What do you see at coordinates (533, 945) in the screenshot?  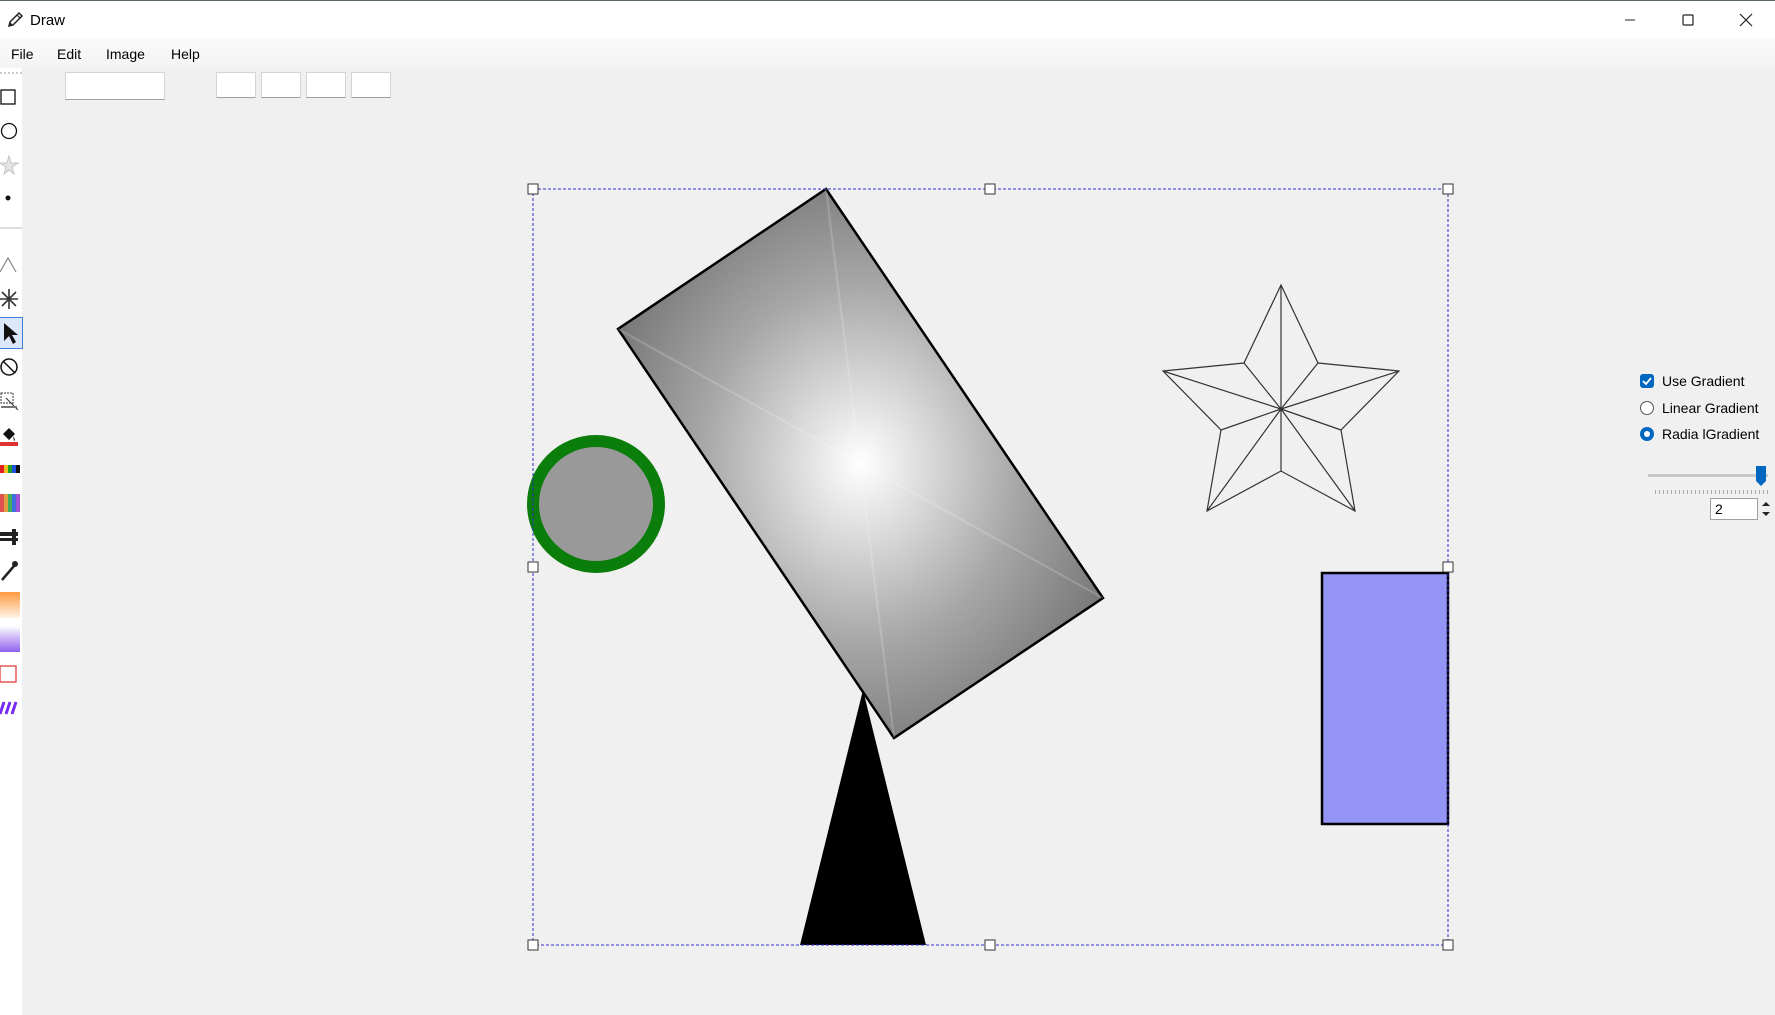 I see `resize-handle-bottom-left` at bounding box center [533, 945].